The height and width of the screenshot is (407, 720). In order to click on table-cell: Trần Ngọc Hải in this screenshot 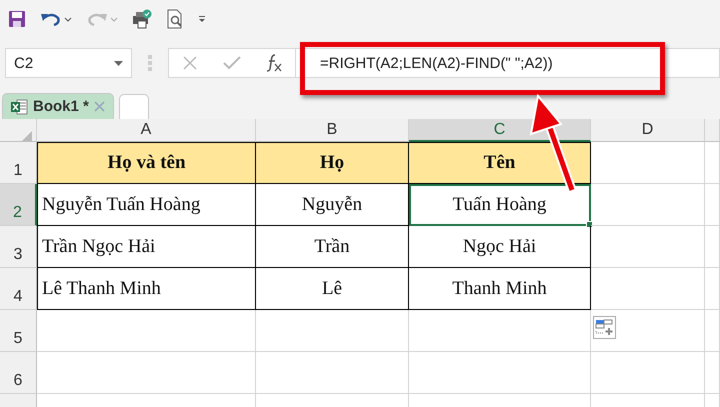, I will do `click(146, 247)`.